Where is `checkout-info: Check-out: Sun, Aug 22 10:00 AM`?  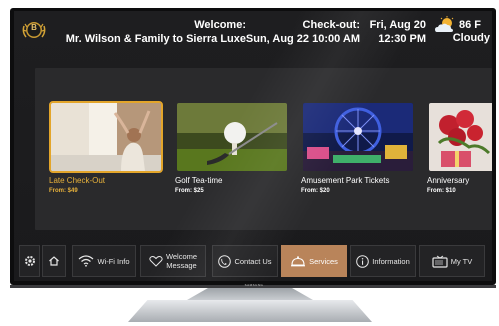
checkout-info: Check-out: Sun, Aug 22 10:00 AM is located at coordinates (301, 32).